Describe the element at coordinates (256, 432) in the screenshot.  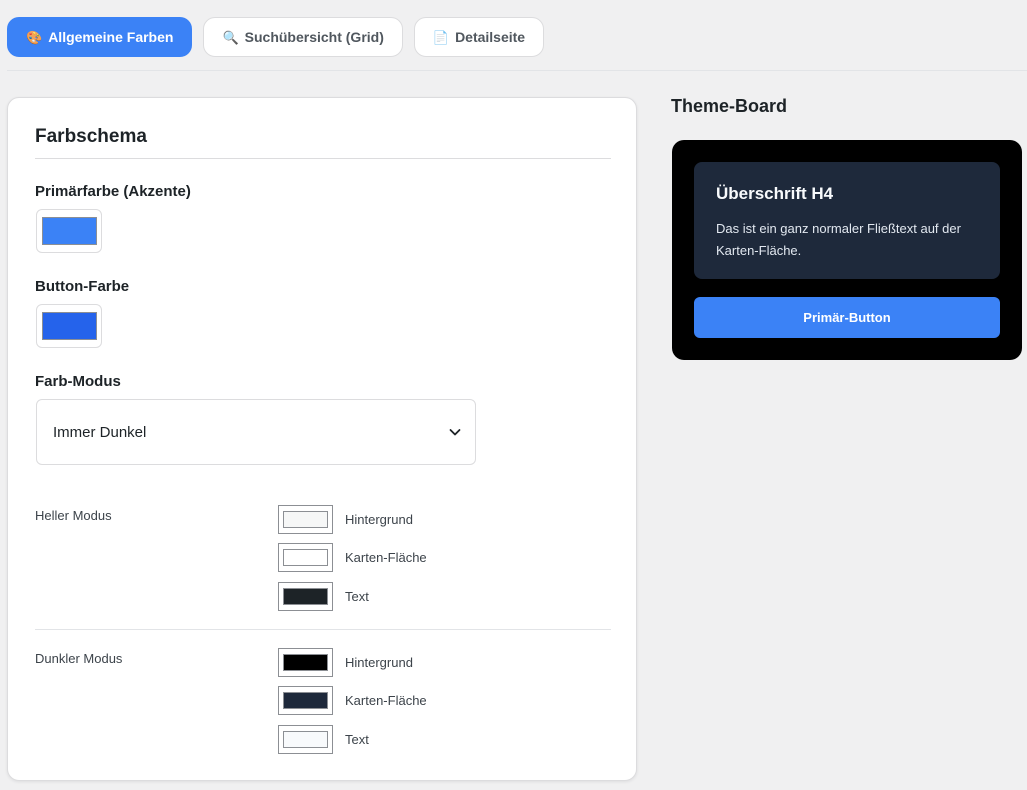
I see `color-mode-select: Immer Dunkel` at that location.